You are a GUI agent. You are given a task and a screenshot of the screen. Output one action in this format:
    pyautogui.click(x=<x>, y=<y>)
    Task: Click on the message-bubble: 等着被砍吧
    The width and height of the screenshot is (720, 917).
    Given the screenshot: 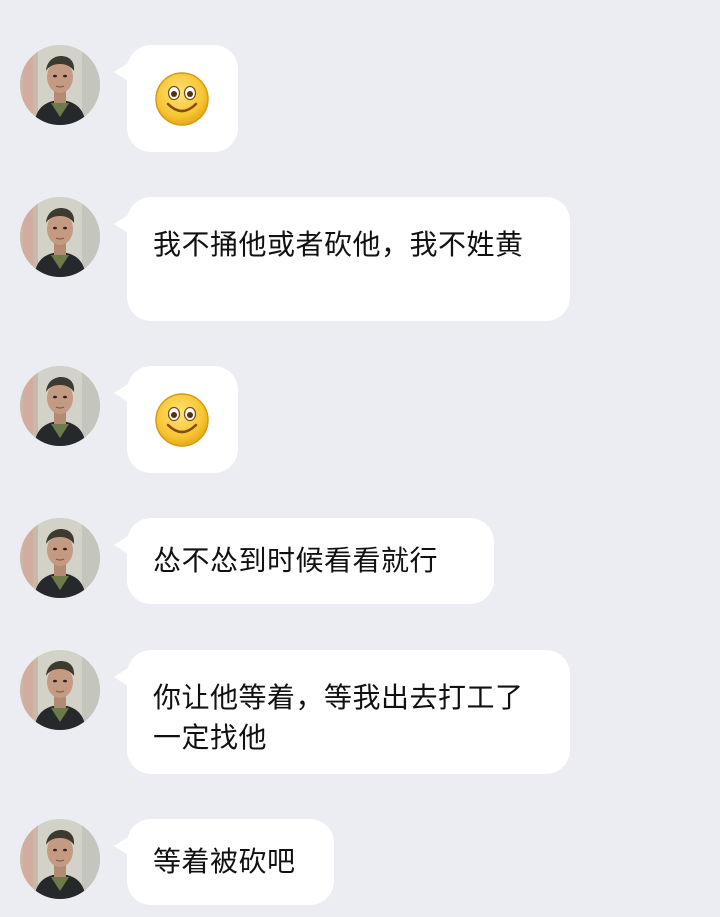 What is the action you would take?
    pyautogui.click(x=224, y=862)
    